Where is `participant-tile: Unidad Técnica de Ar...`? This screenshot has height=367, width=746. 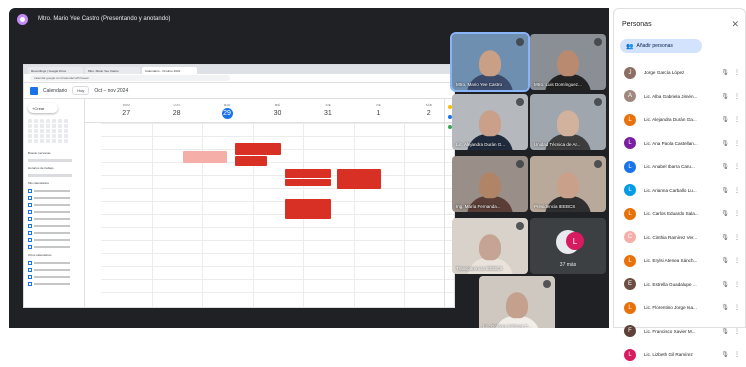 participant-tile: Unidad Técnica de Ar... is located at coordinates (568, 122).